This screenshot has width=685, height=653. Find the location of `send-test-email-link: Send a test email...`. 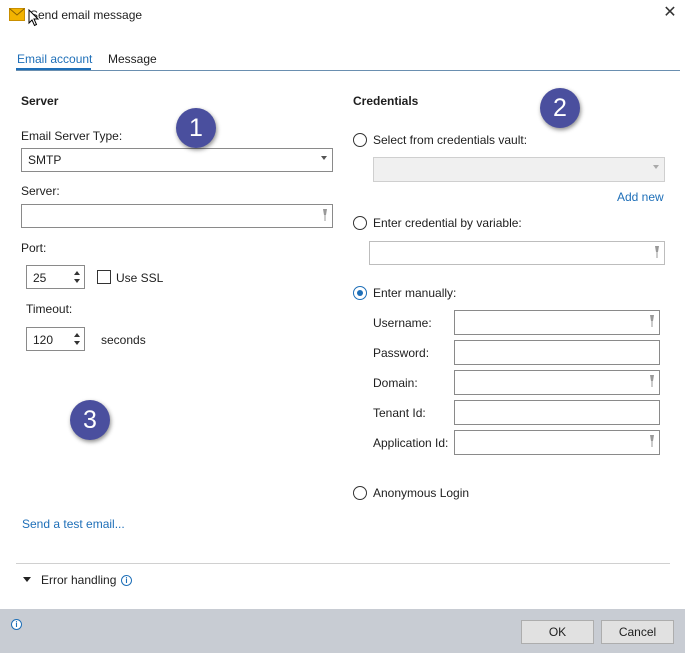

send-test-email-link: Send a test email... is located at coordinates (73, 524).